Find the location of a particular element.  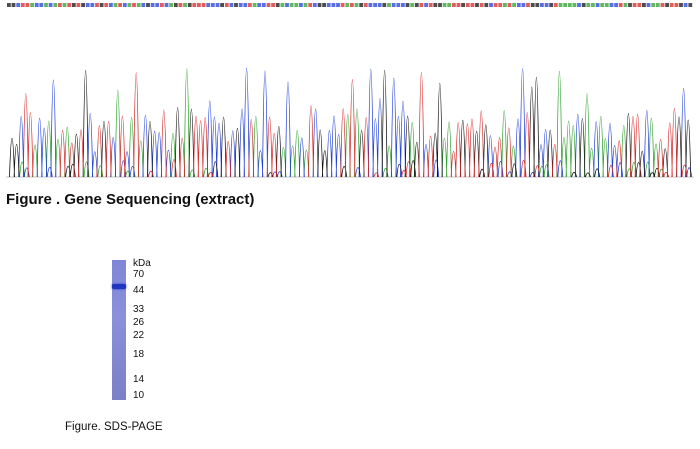

marker-14: 14 is located at coordinates (139, 379).